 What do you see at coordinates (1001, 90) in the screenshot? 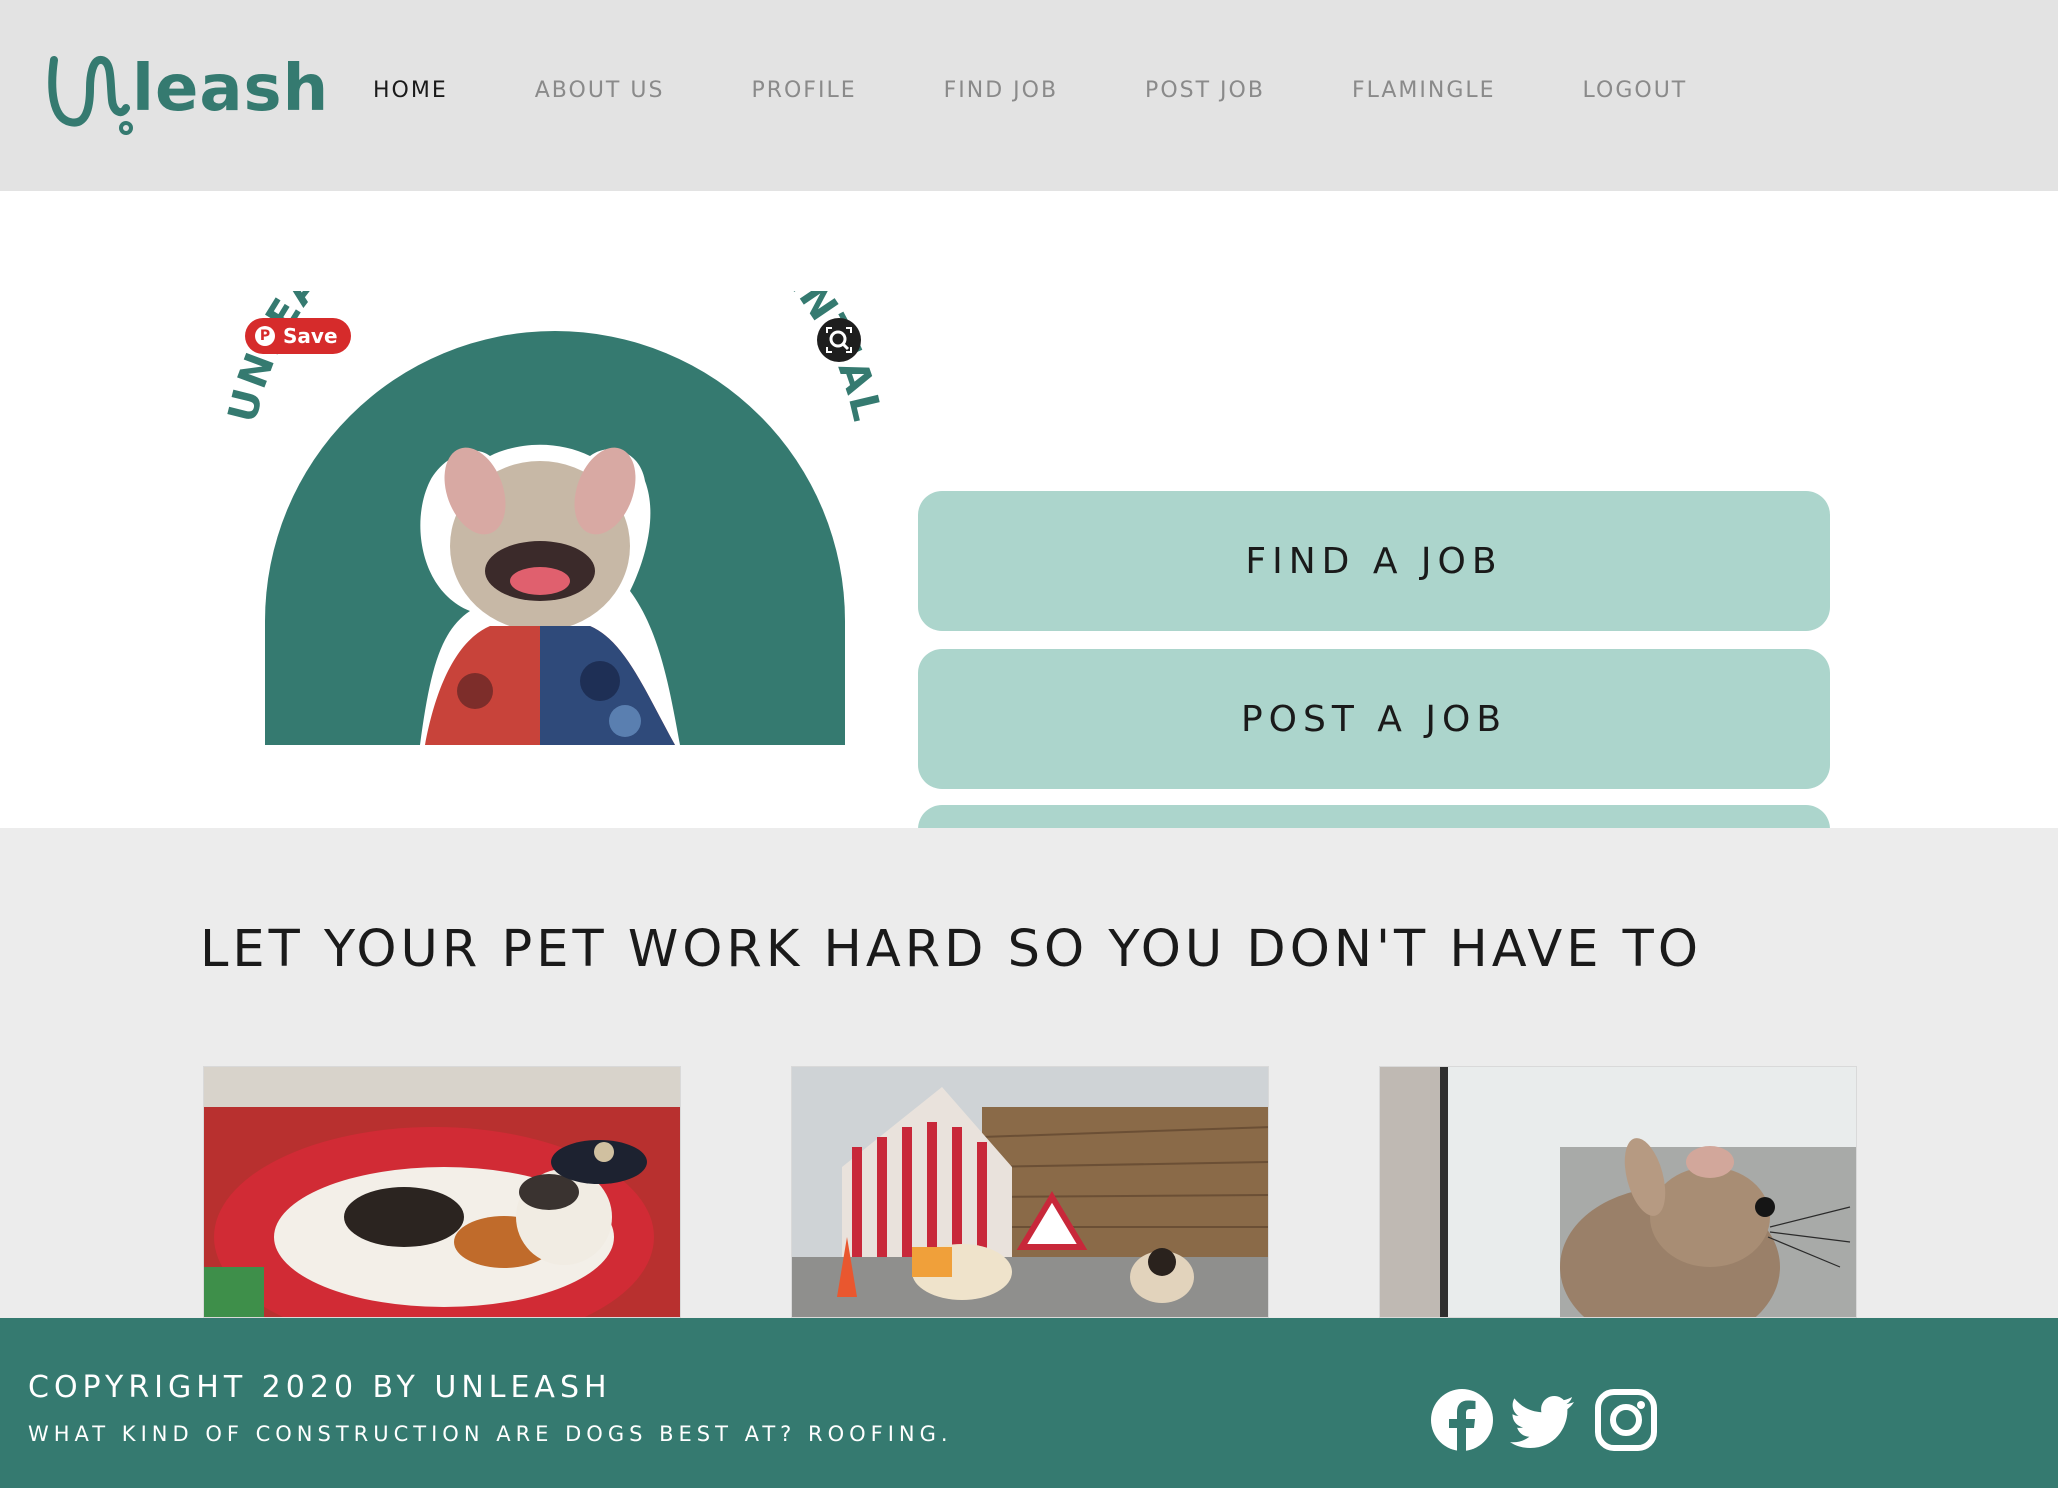
I see `nav-find-job: FIND JOB` at bounding box center [1001, 90].